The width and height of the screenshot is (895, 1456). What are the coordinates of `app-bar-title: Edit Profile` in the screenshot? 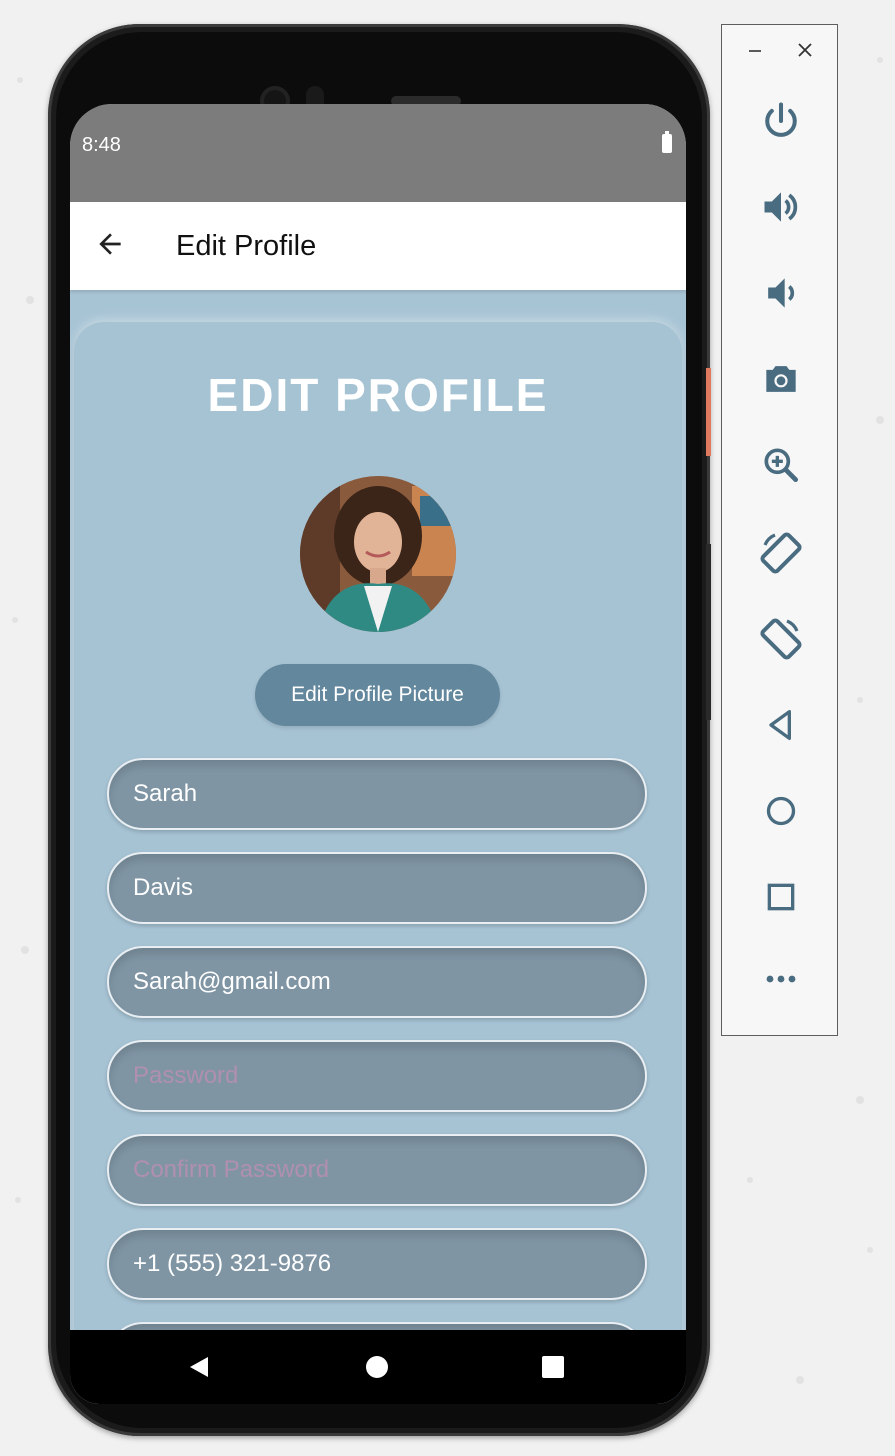 It's located at (246, 246).